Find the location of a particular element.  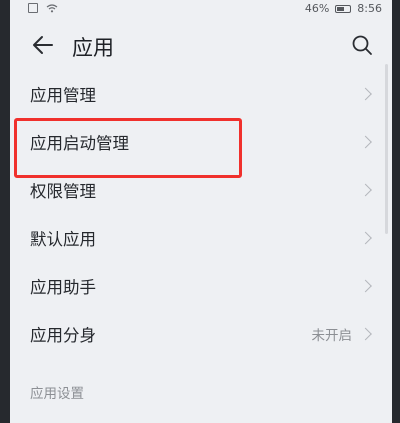

list-item-app-management: 应用管理 is located at coordinates (201, 94).